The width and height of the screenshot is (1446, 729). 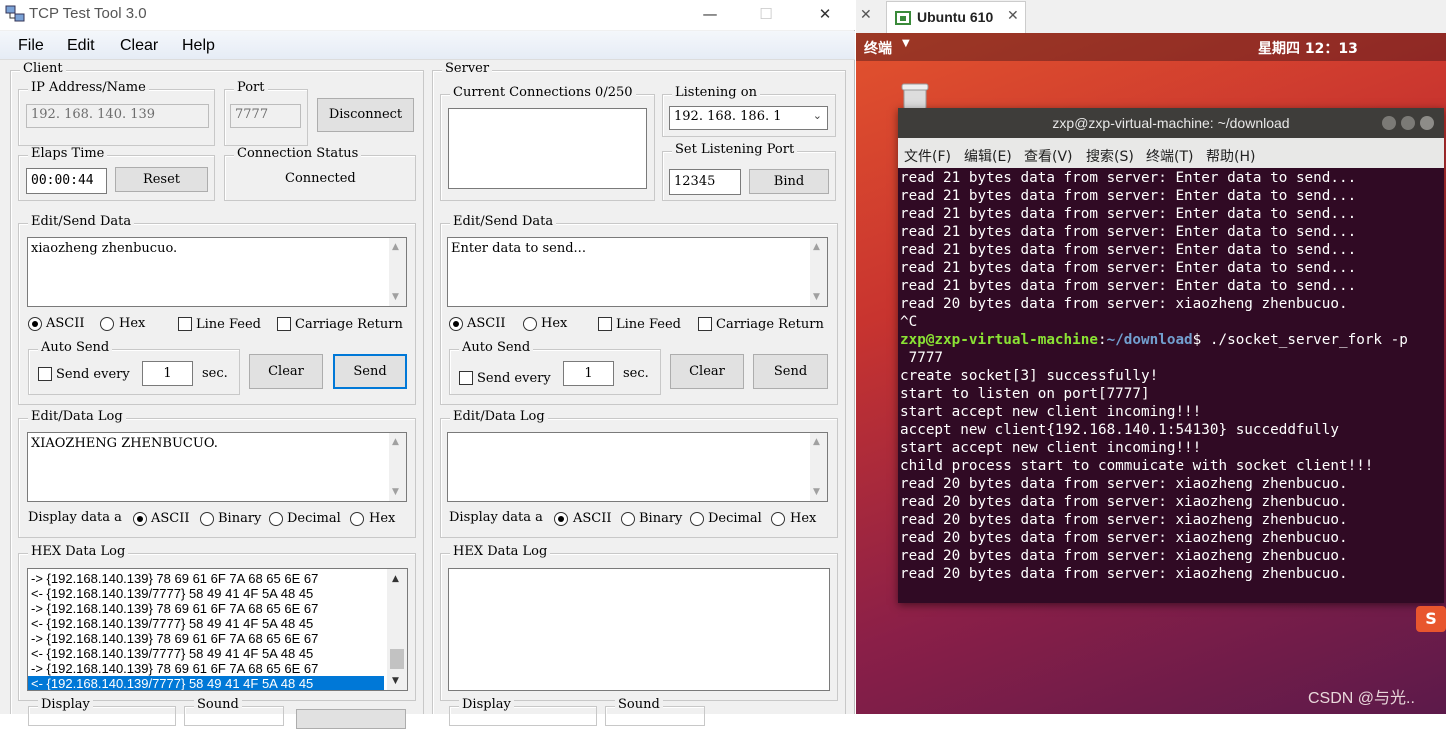 What do you see at coordinates (351, 719) in the screenshot?
I see `client-bottom-button` at bounding box center [351, 719].